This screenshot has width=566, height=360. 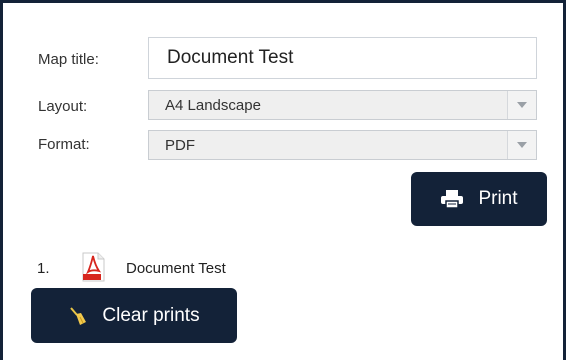 What do you see at coordinates (68, 59) in the screenshot?
I see `map-title-label: Map title:` at bounding box center [68, 59].